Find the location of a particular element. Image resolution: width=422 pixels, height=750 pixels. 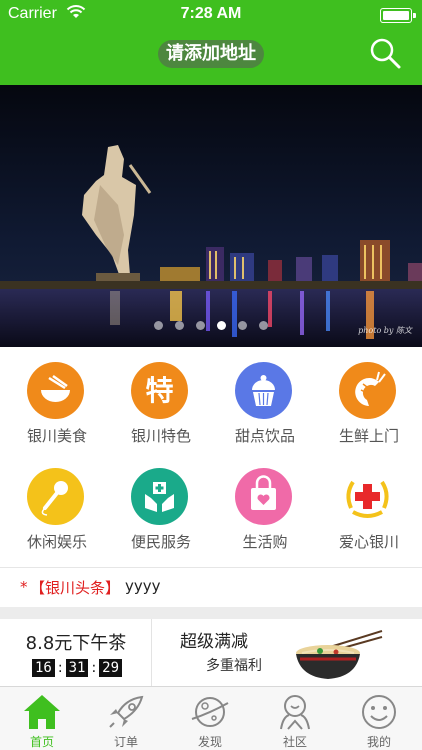

category-label: 休闲娱乐 is located at coordinates (56, 542).